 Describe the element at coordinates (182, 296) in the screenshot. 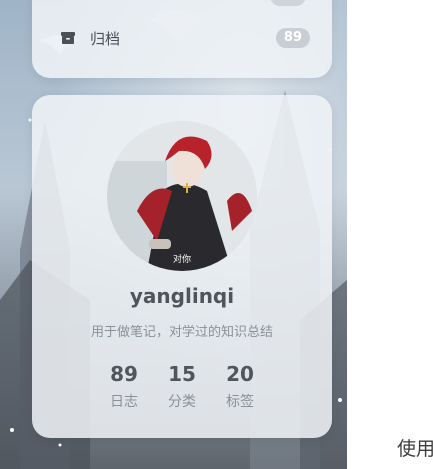

I see `profile-username: yanglinqi` at that location.